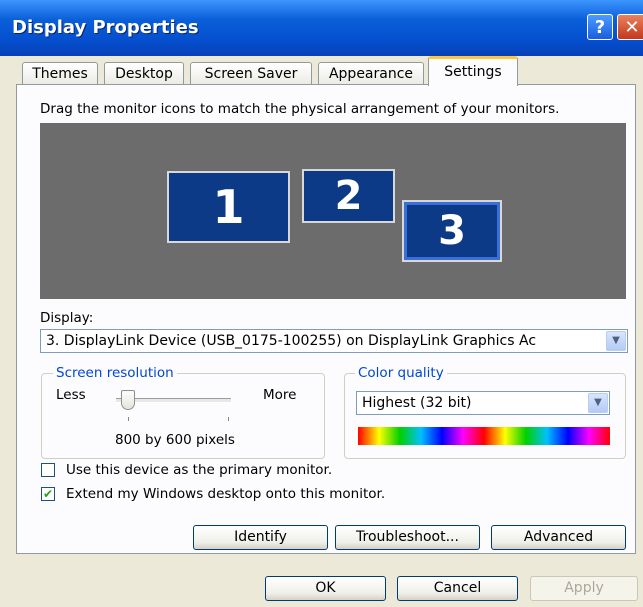 The image size is (643, 607). Describe the element at coordinates (457, 588) in the screenshot. I see `cancel-button: Cancel` at that location.